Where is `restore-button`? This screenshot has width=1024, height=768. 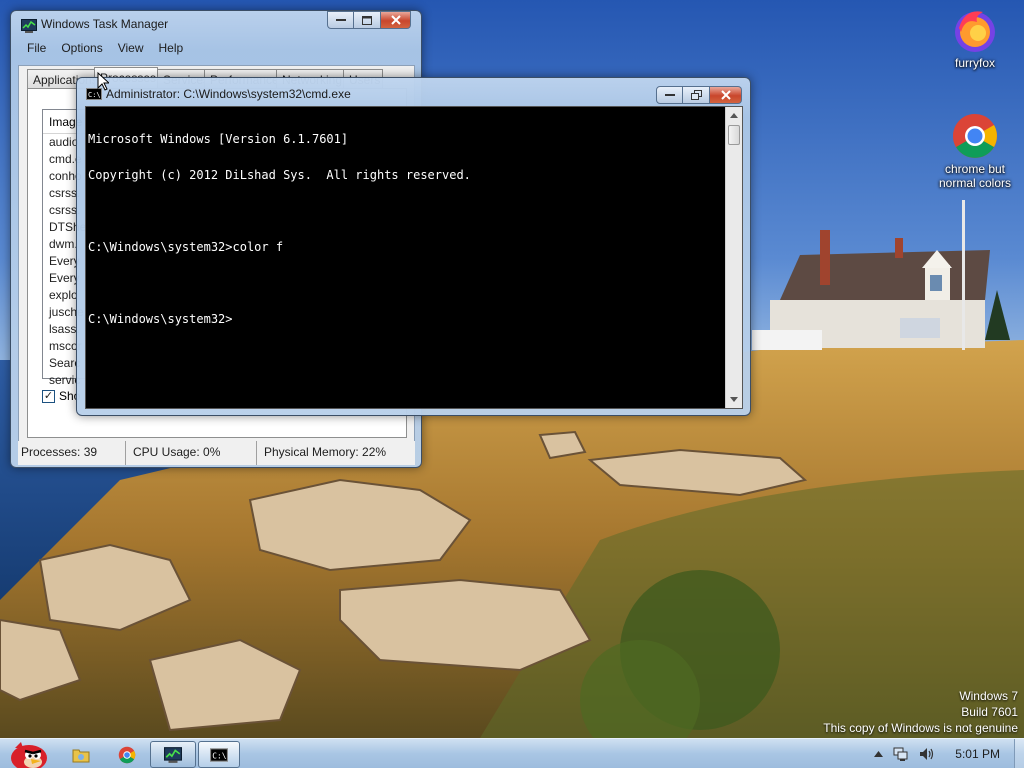
restore-button is located at coordinates (696, 95).